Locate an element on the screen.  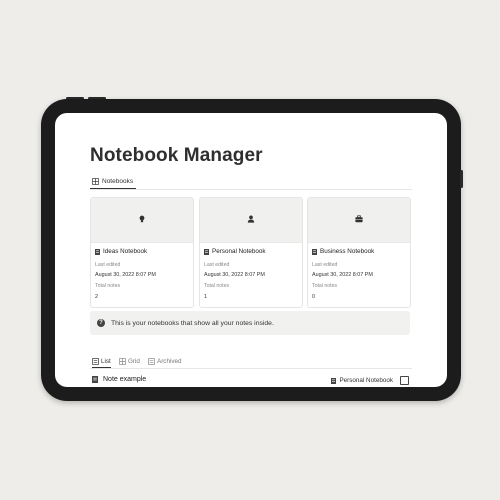
question-icon: ? is located at coordinates (101, 323).